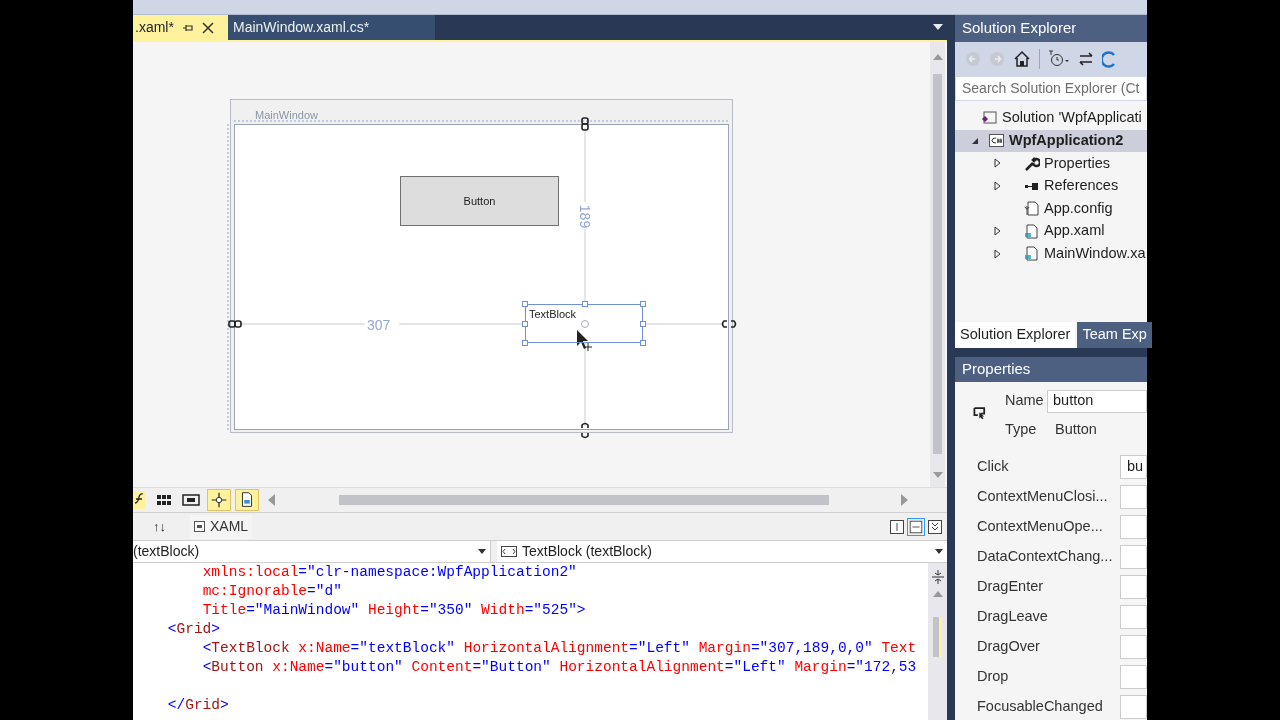 The image size is (1280, 720). I want to click on event-name: Click, so click(993, 467).